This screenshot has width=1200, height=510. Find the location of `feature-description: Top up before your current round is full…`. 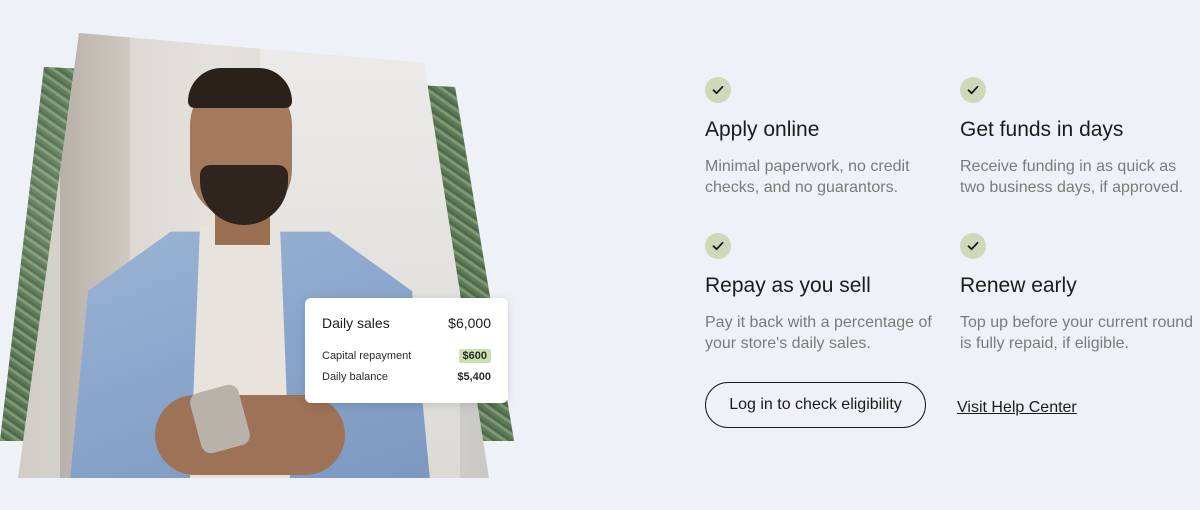

feature-description: Top up before your current round is full… is located at coordinates (1077, 333).